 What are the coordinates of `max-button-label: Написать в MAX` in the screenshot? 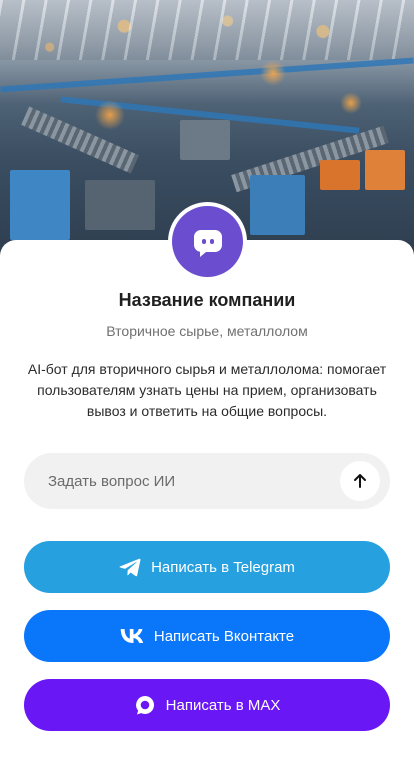 It's located at (223, 705).